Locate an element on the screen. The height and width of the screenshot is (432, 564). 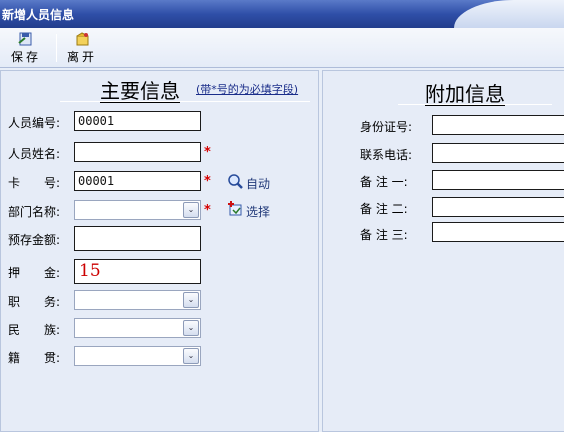
deposit-input: 15 is located at coordinates (137, 271).